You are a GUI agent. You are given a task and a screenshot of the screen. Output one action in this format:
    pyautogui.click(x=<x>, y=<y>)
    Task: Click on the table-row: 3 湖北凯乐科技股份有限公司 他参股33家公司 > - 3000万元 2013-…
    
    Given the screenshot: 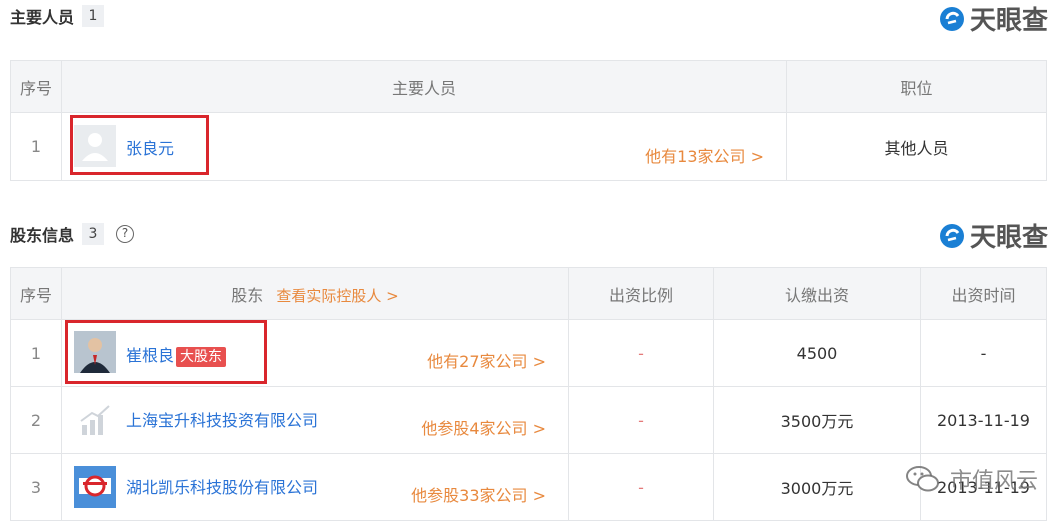 What is the action you would take?
    pyautogui.click(x=528, y=487)
    